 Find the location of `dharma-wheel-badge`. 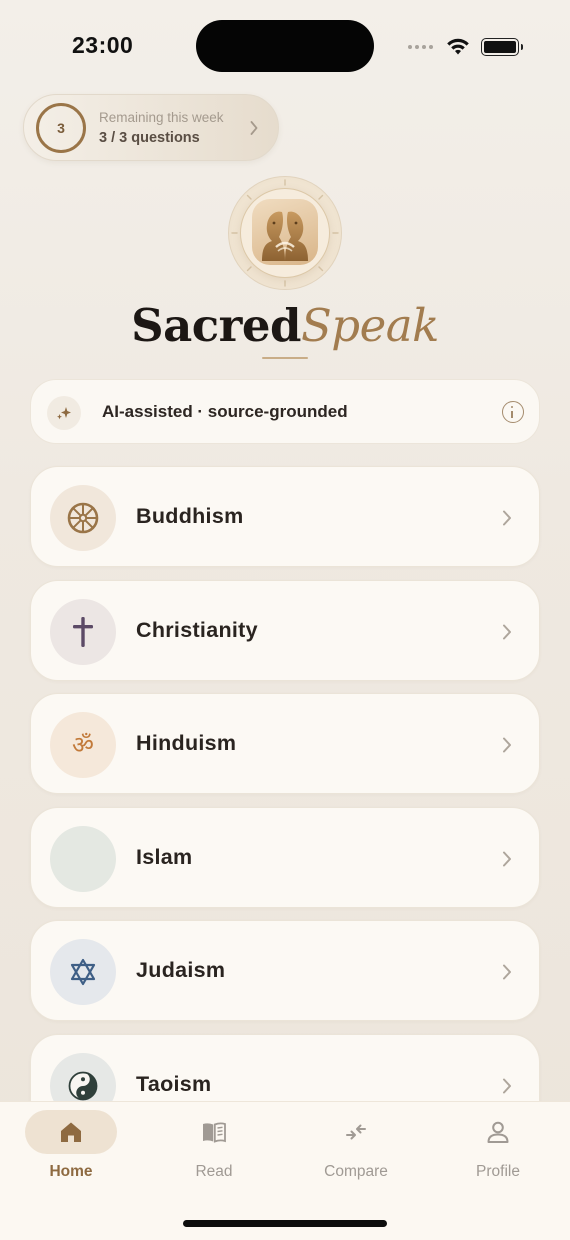

dharma-wheel-badge is located at coordinates (83, 518).